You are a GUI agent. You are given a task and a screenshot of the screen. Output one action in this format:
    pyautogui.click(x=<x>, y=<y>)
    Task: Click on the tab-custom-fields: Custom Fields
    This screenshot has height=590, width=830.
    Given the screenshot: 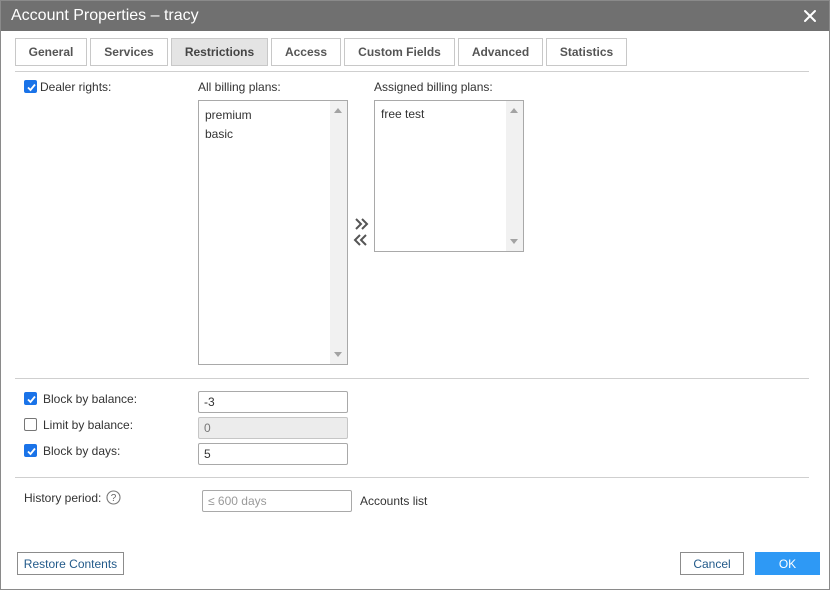 What is the action you would take?
    pyautogui.click(x=399, y=52)
    